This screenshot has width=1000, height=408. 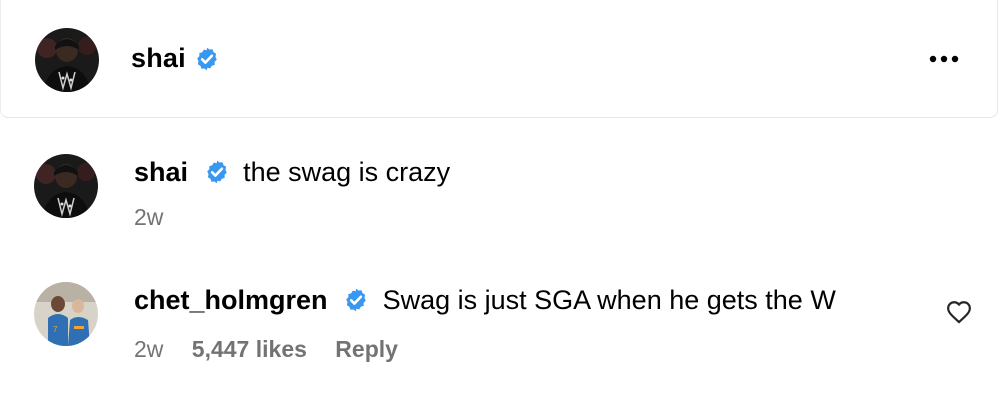 I want to click on heart-icon, so click(x=959, y=312).